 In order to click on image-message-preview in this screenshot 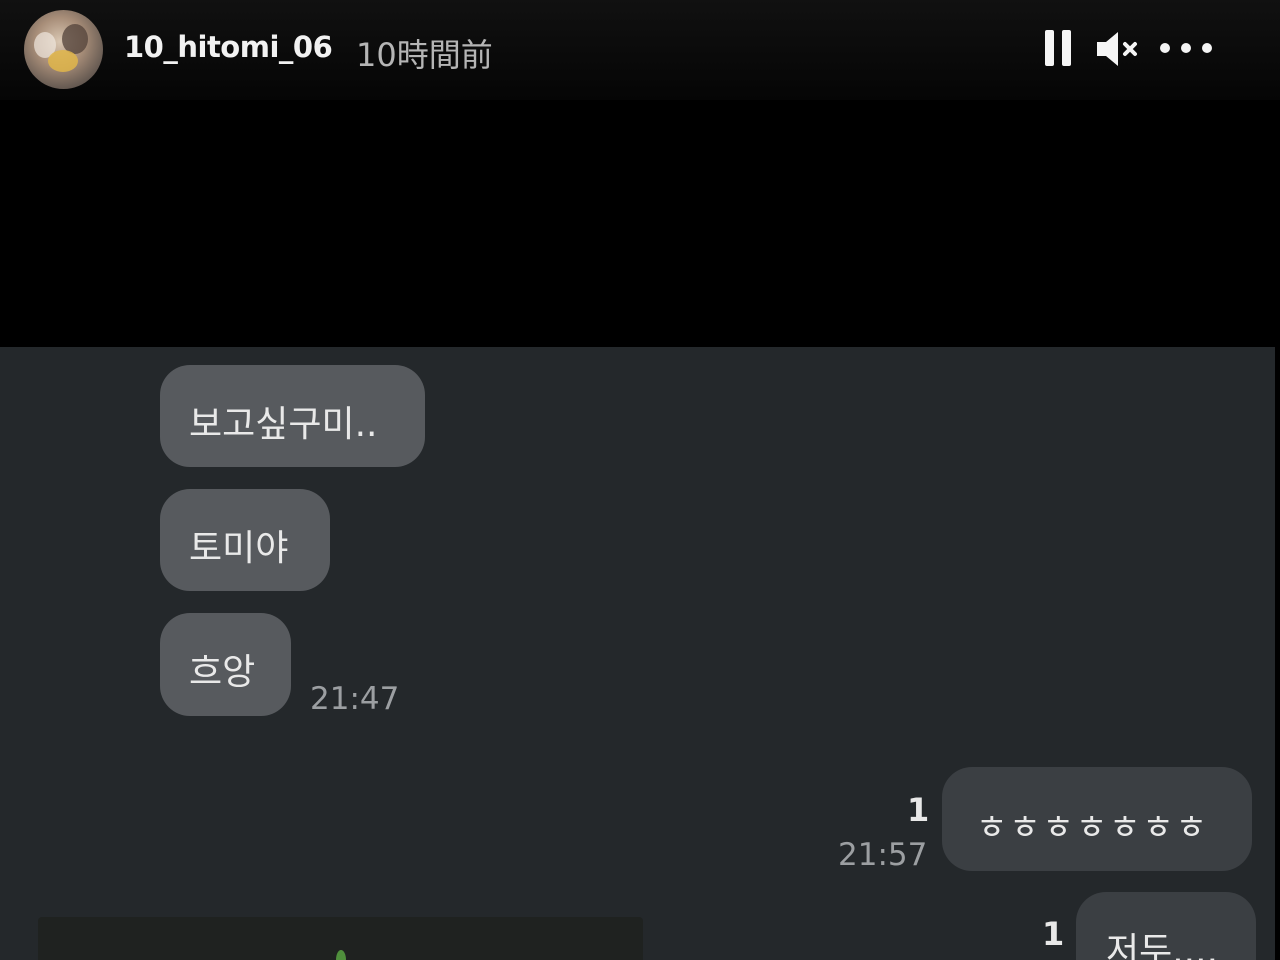, I will do `click(340, 938)`.